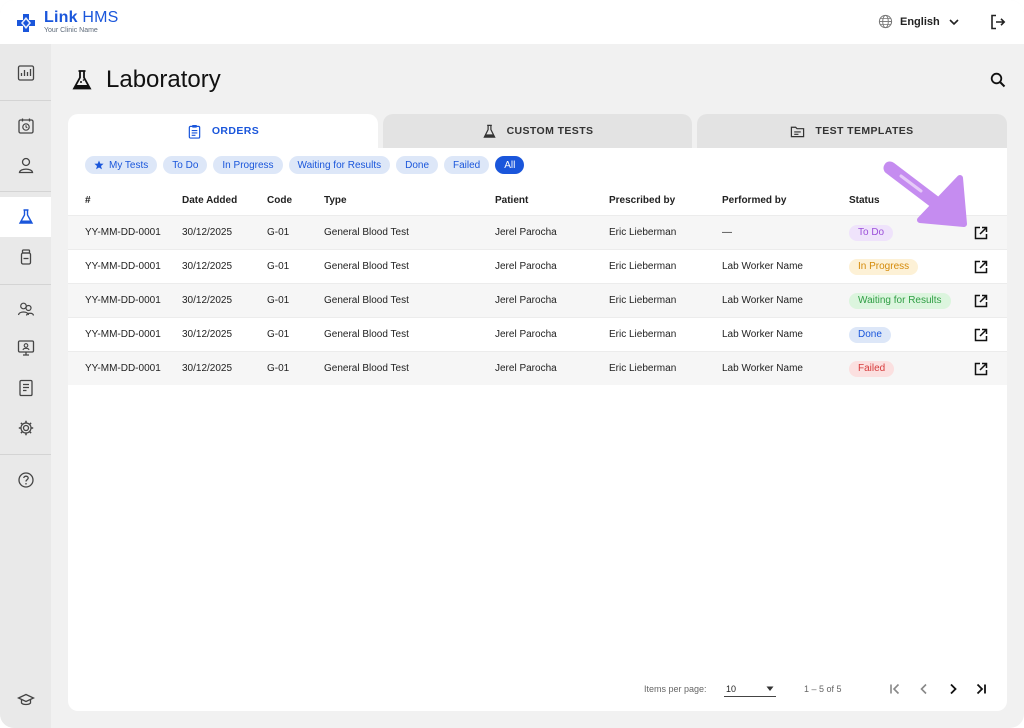 The width and height of the screenshot is (1024, 728). What do you see at coordinates (727, 232) in the screenshot?
I see `cell-performed-by: —` at bounding box center [727, 232].